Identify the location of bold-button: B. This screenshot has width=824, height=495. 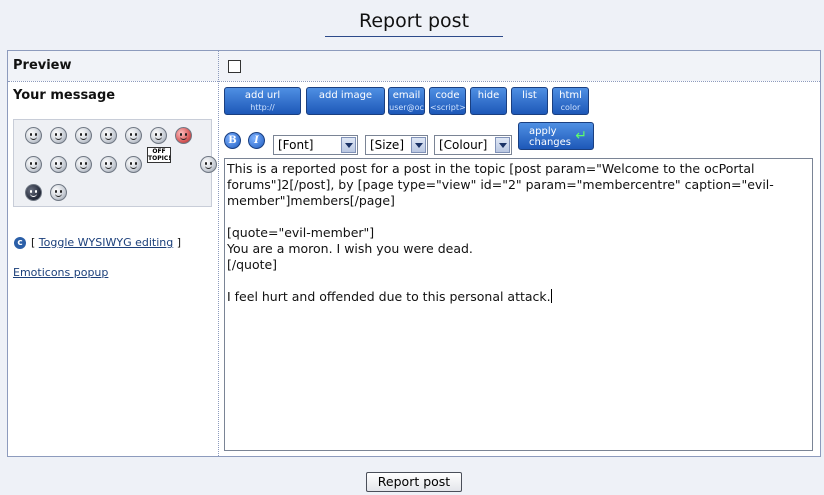
(232, 140).